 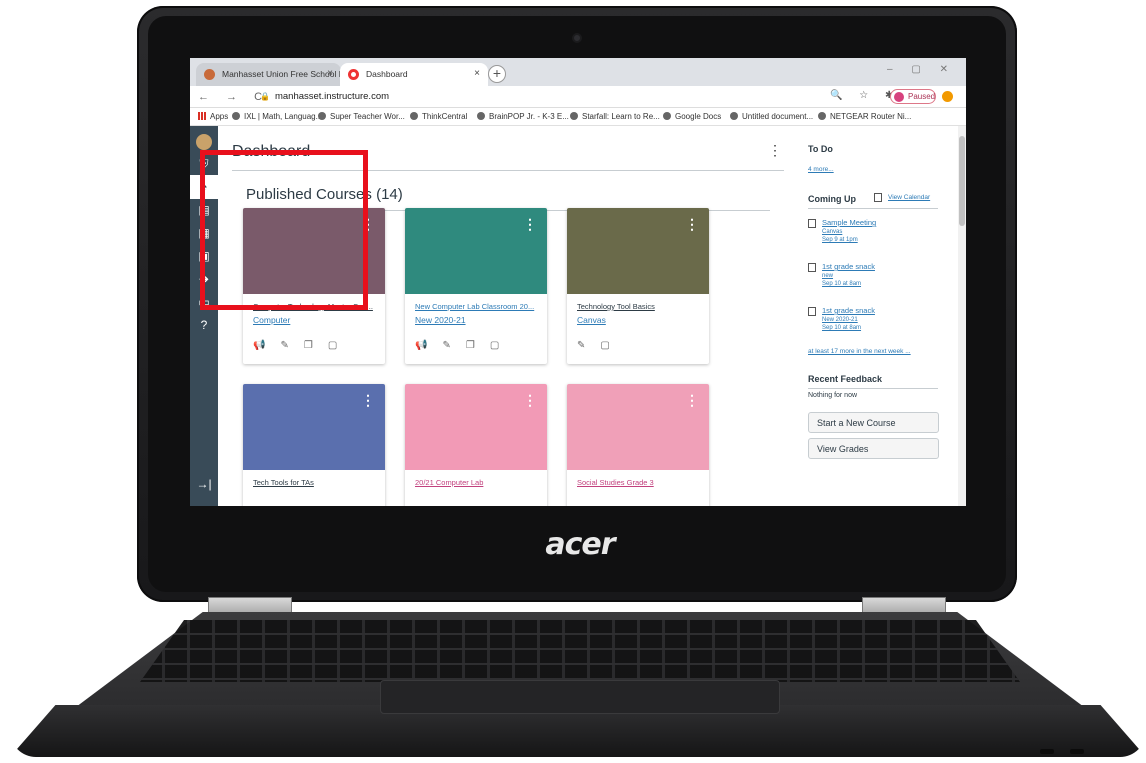 What do you see at coordinates (873, 448) in the screenshot?
I see `view-grades-button: View Grades` at bounding box center [873, 448].